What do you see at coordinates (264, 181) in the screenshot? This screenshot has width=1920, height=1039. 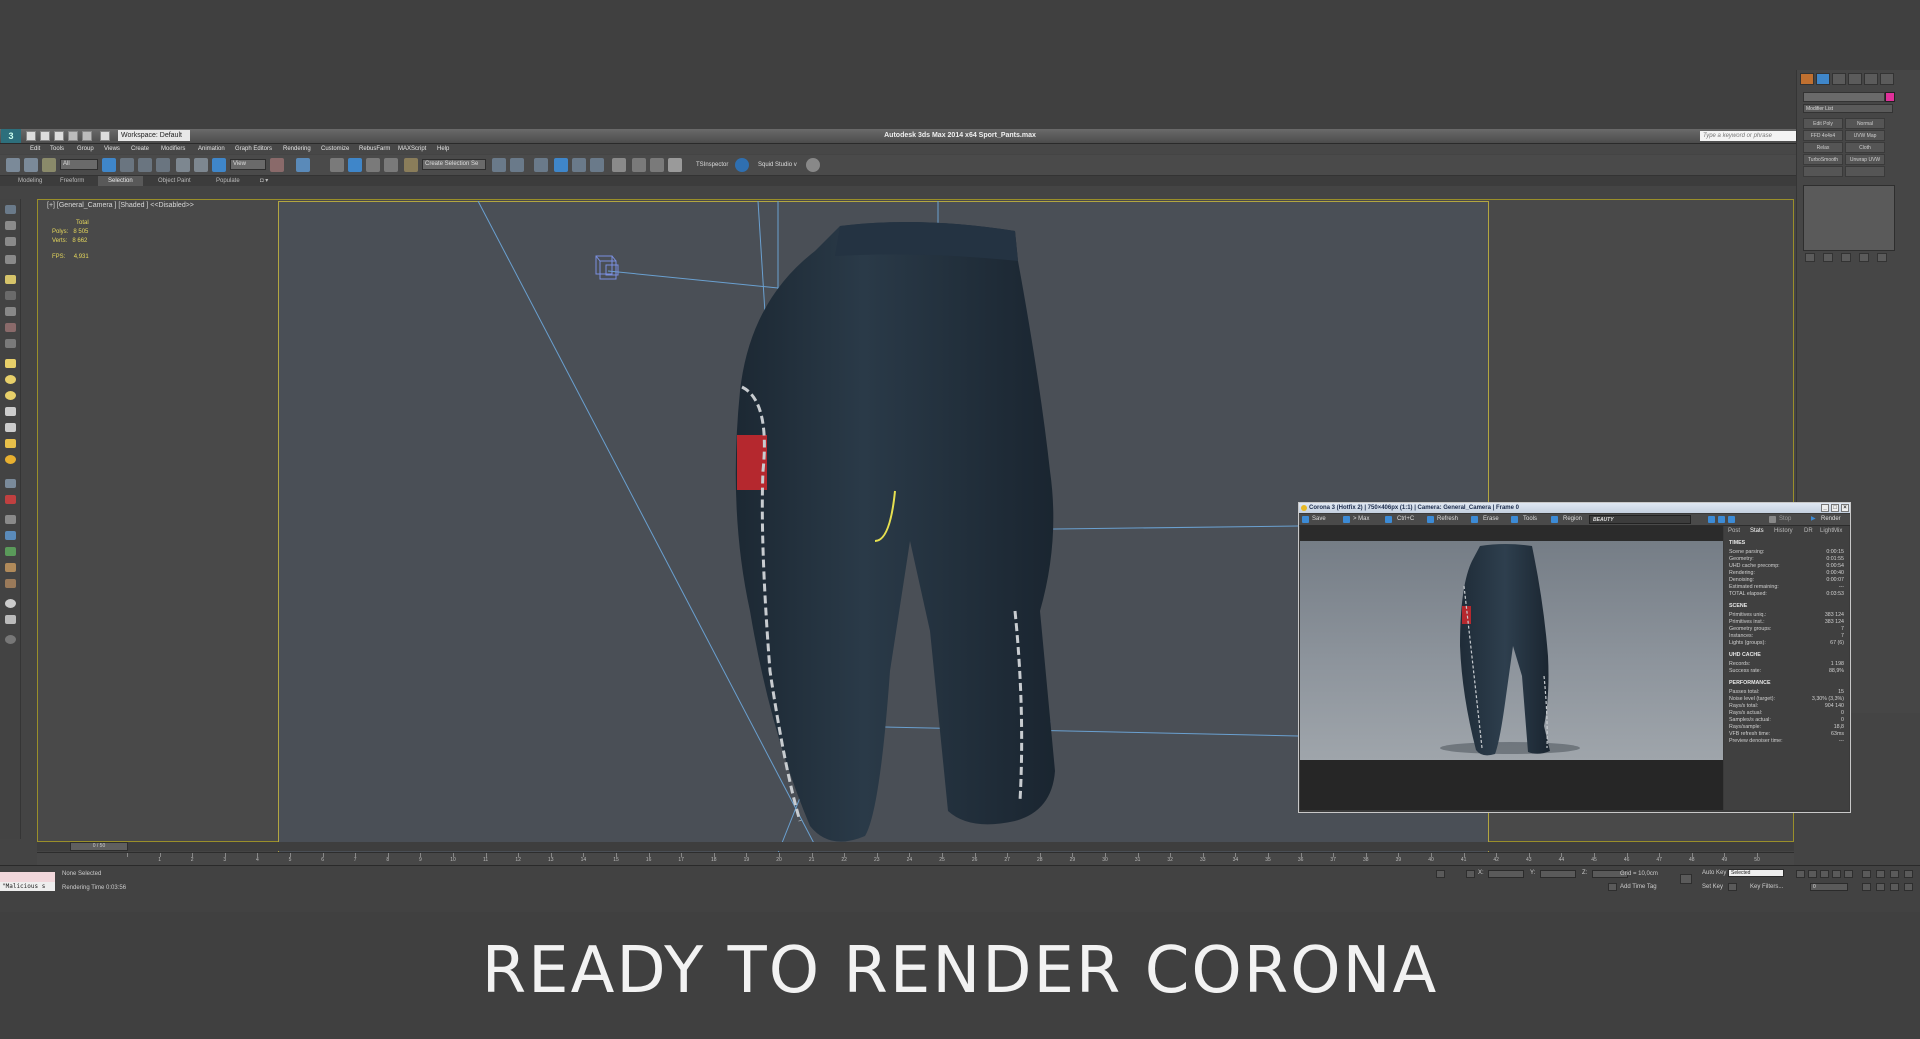 I see `ribbon-toggle-icon: ◘ ▾` at bounding box center [264, 181].